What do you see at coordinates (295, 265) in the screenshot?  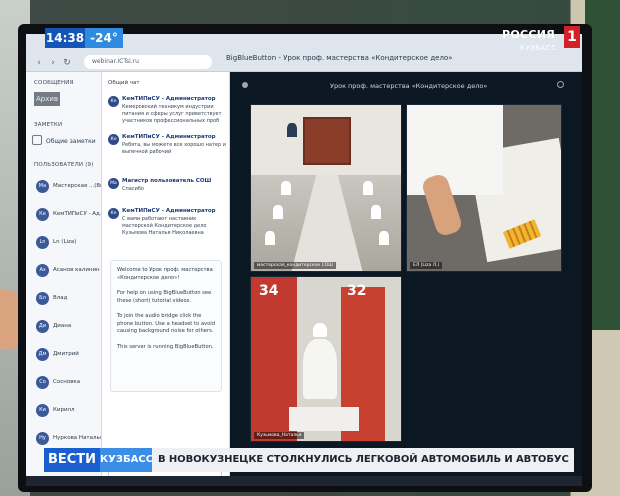 I see `video-label: мастерская_кондитерское СОШ` at bounding box center [295, 265].